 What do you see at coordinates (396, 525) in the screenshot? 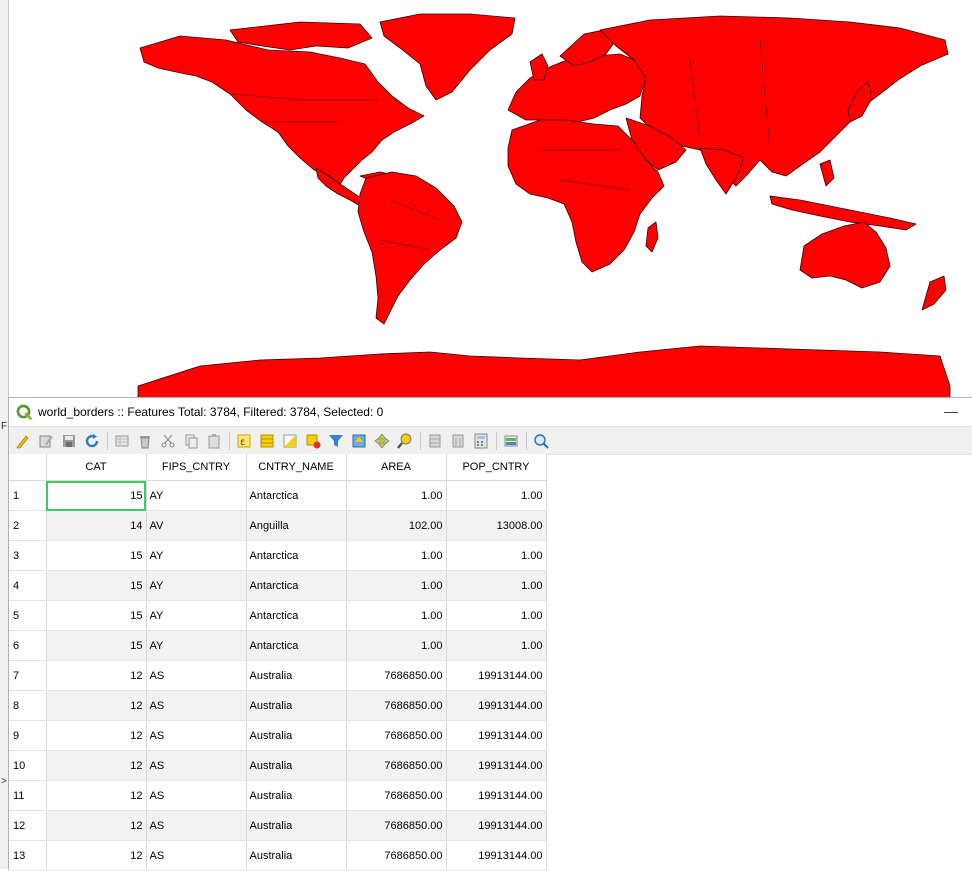
I see `cell-area: 102.00` at bounding box center [396, 525].